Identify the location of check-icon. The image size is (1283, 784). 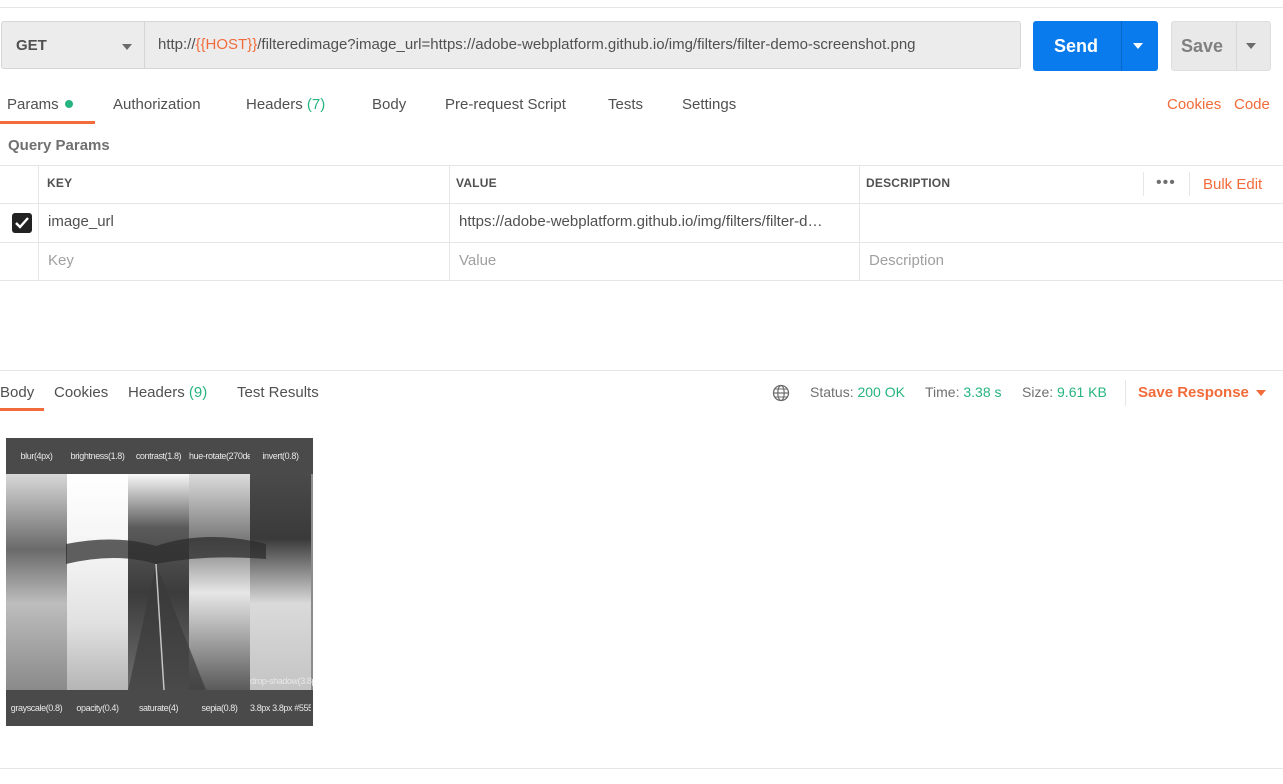
(22, 223).